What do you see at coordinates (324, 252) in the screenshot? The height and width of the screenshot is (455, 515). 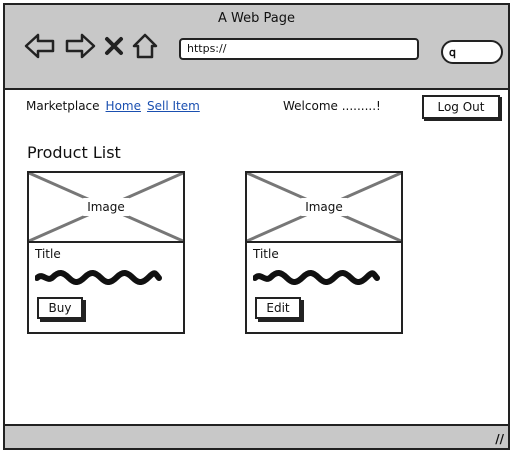 I see `product-card: Image Title Edit` at bounding box center [324, 252].